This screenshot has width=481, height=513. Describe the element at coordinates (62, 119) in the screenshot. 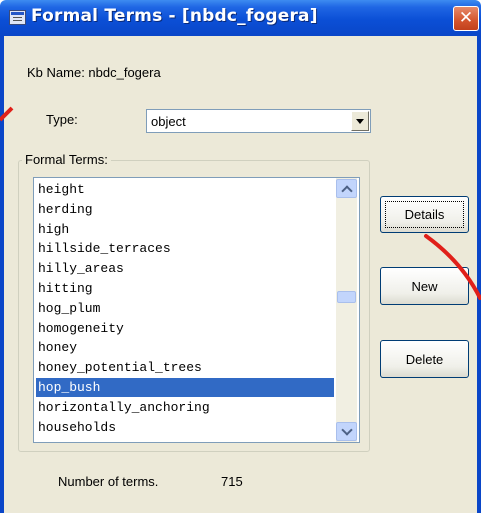

I see `type-label: Type:` at that location.